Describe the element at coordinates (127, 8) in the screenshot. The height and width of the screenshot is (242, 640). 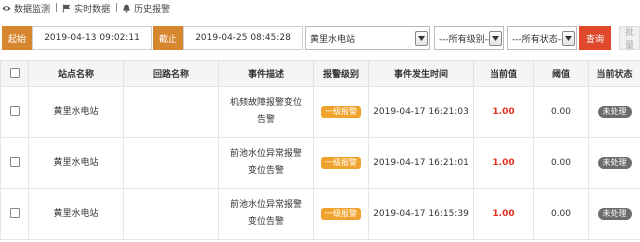
I see `bell-icon` at that location.